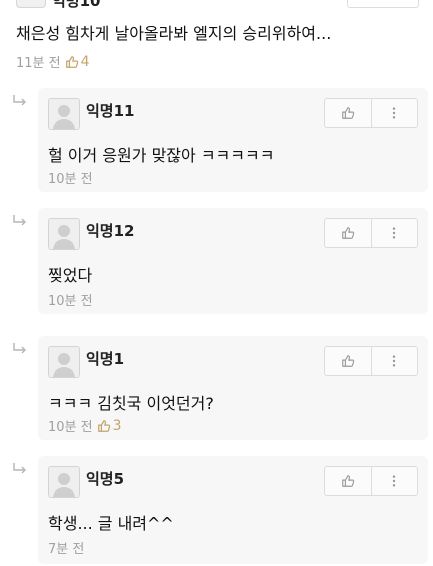  What do you see at coordinates (131, 403) in the screenshot?
I see `comment-text: ㅋㅋㅋ 김칫국 이엇던거?` at bounding box center [131, 403].